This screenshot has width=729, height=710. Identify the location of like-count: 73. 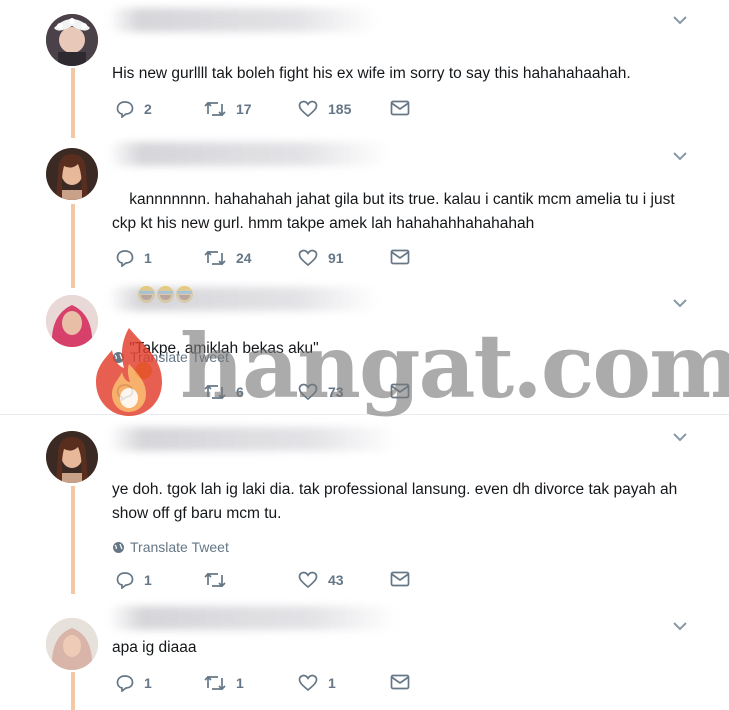
(336, 392).